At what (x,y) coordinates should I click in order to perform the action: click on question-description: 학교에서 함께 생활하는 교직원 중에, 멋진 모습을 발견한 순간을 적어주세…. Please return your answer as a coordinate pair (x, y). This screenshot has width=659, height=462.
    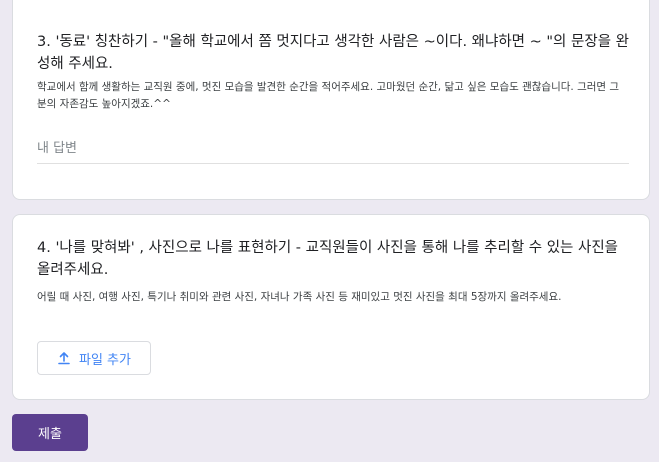
    Looking at the image, I should click on (328, 95).